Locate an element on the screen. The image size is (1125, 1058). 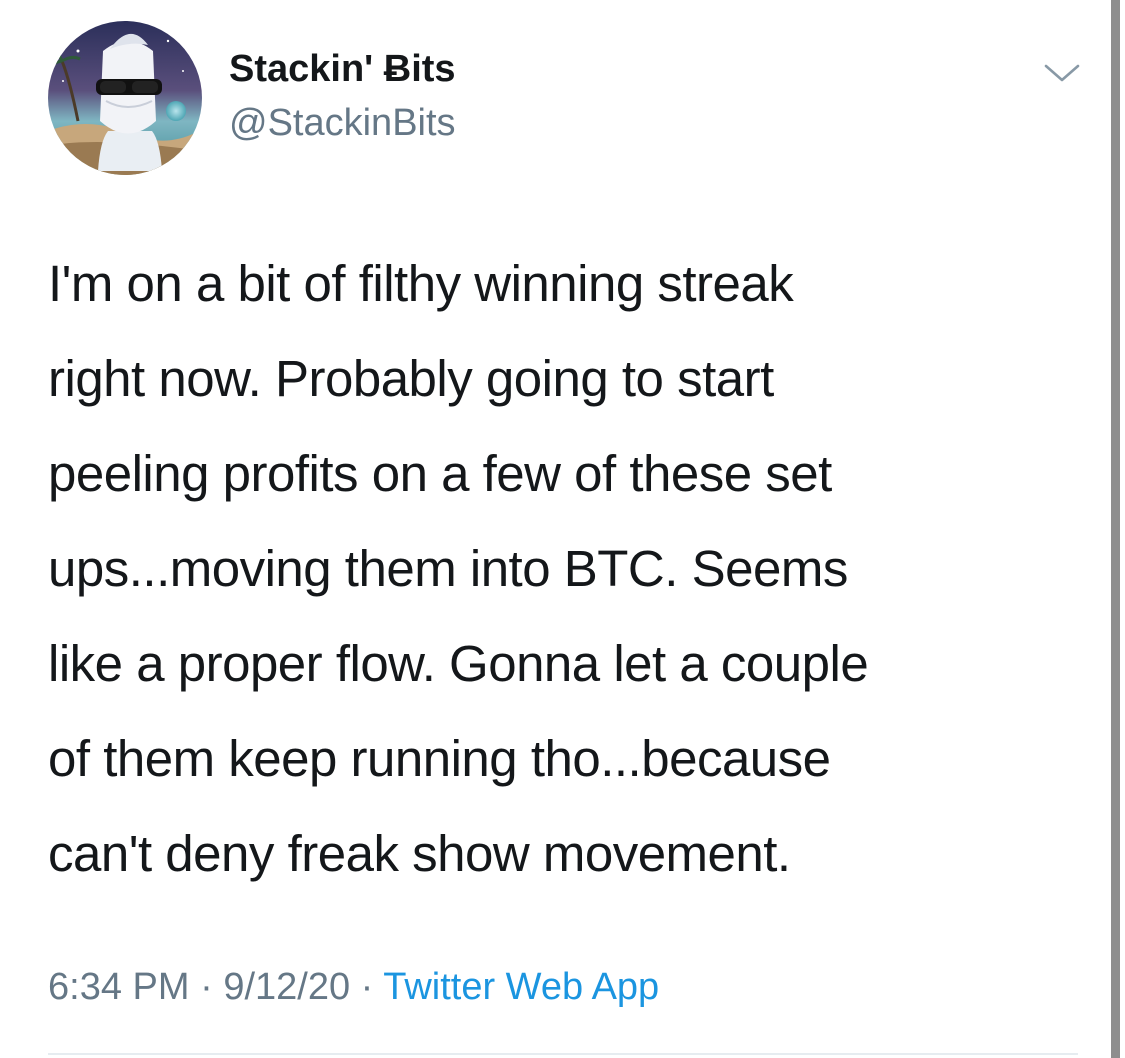
window-edge is located at coordinates (1118, 529).